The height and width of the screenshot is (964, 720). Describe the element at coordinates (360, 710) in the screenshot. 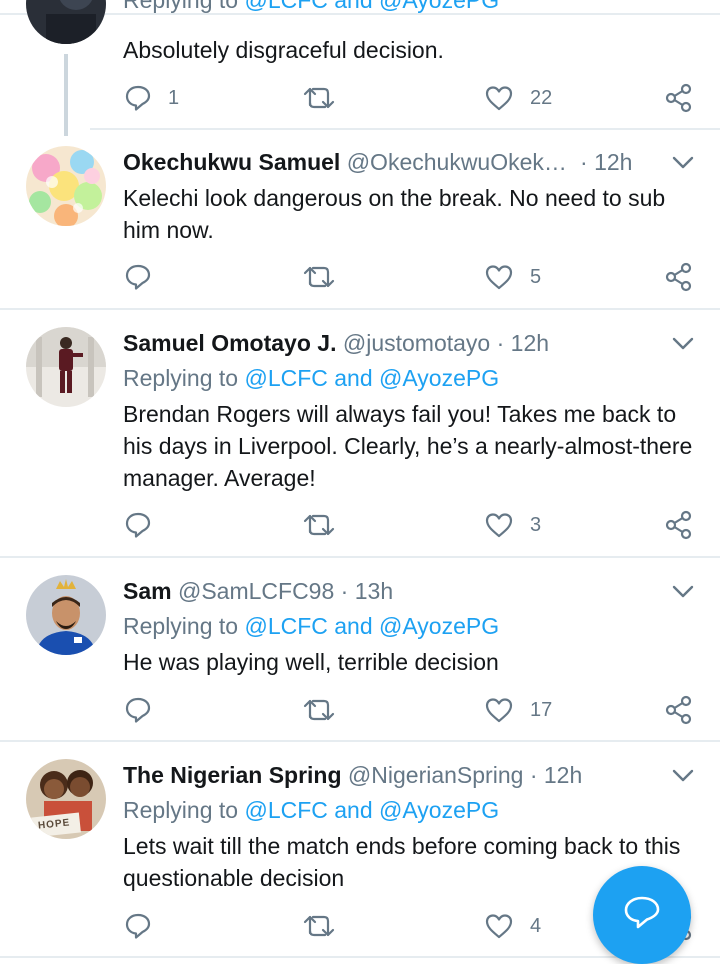

I see `tweet-actions: 17` at that location.